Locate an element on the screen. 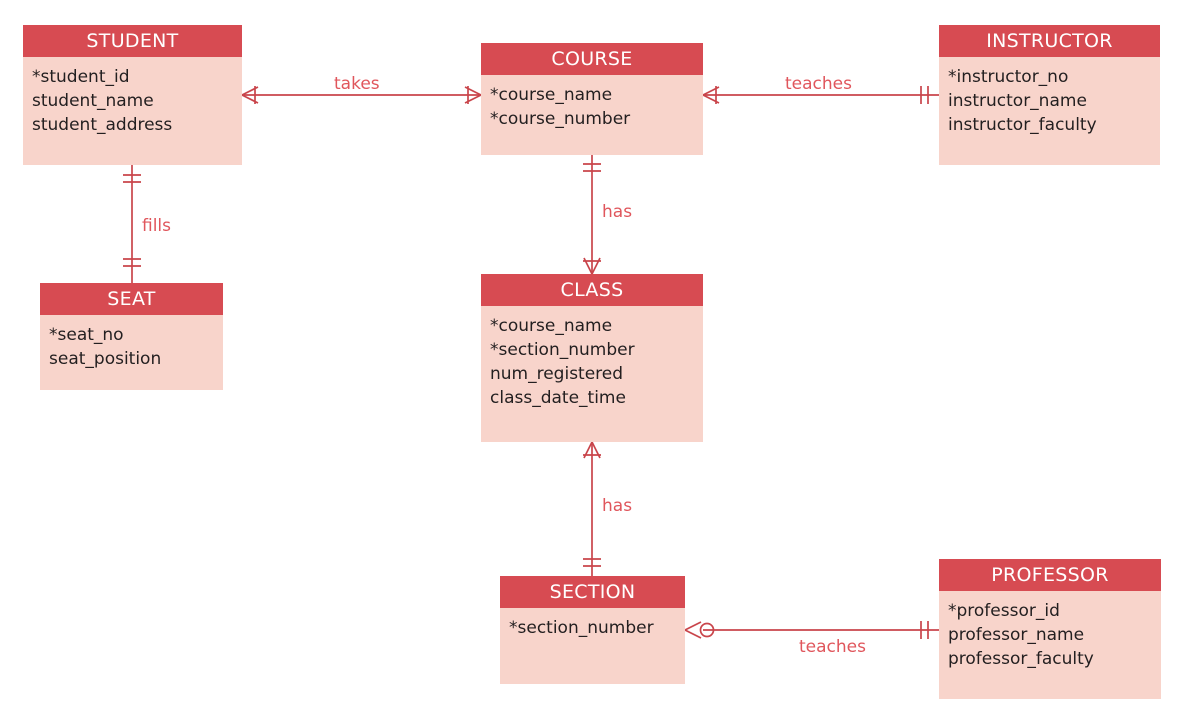 This screenshot has width=1201, height=724. entity-course-attributes: *course_name *course_number is located at coordinates (592, 103).